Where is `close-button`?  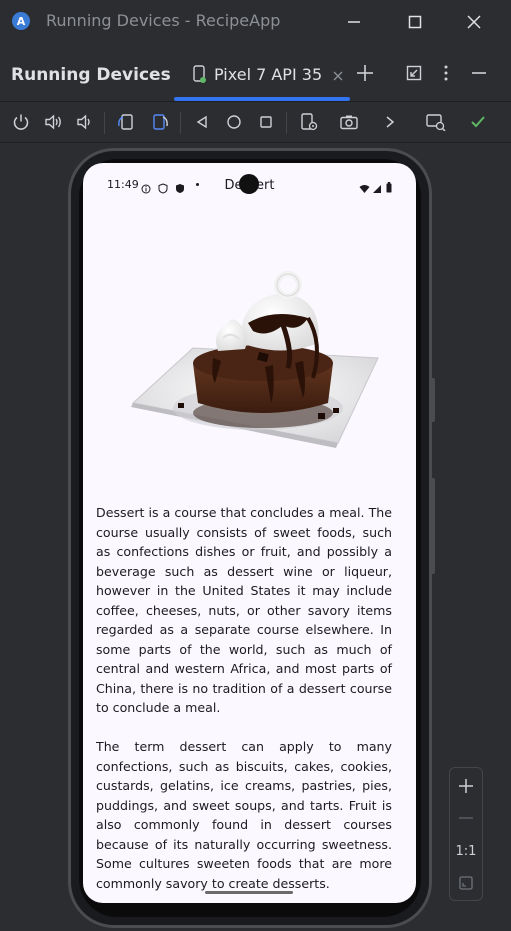
close-button is located at coordinates (474, 22).